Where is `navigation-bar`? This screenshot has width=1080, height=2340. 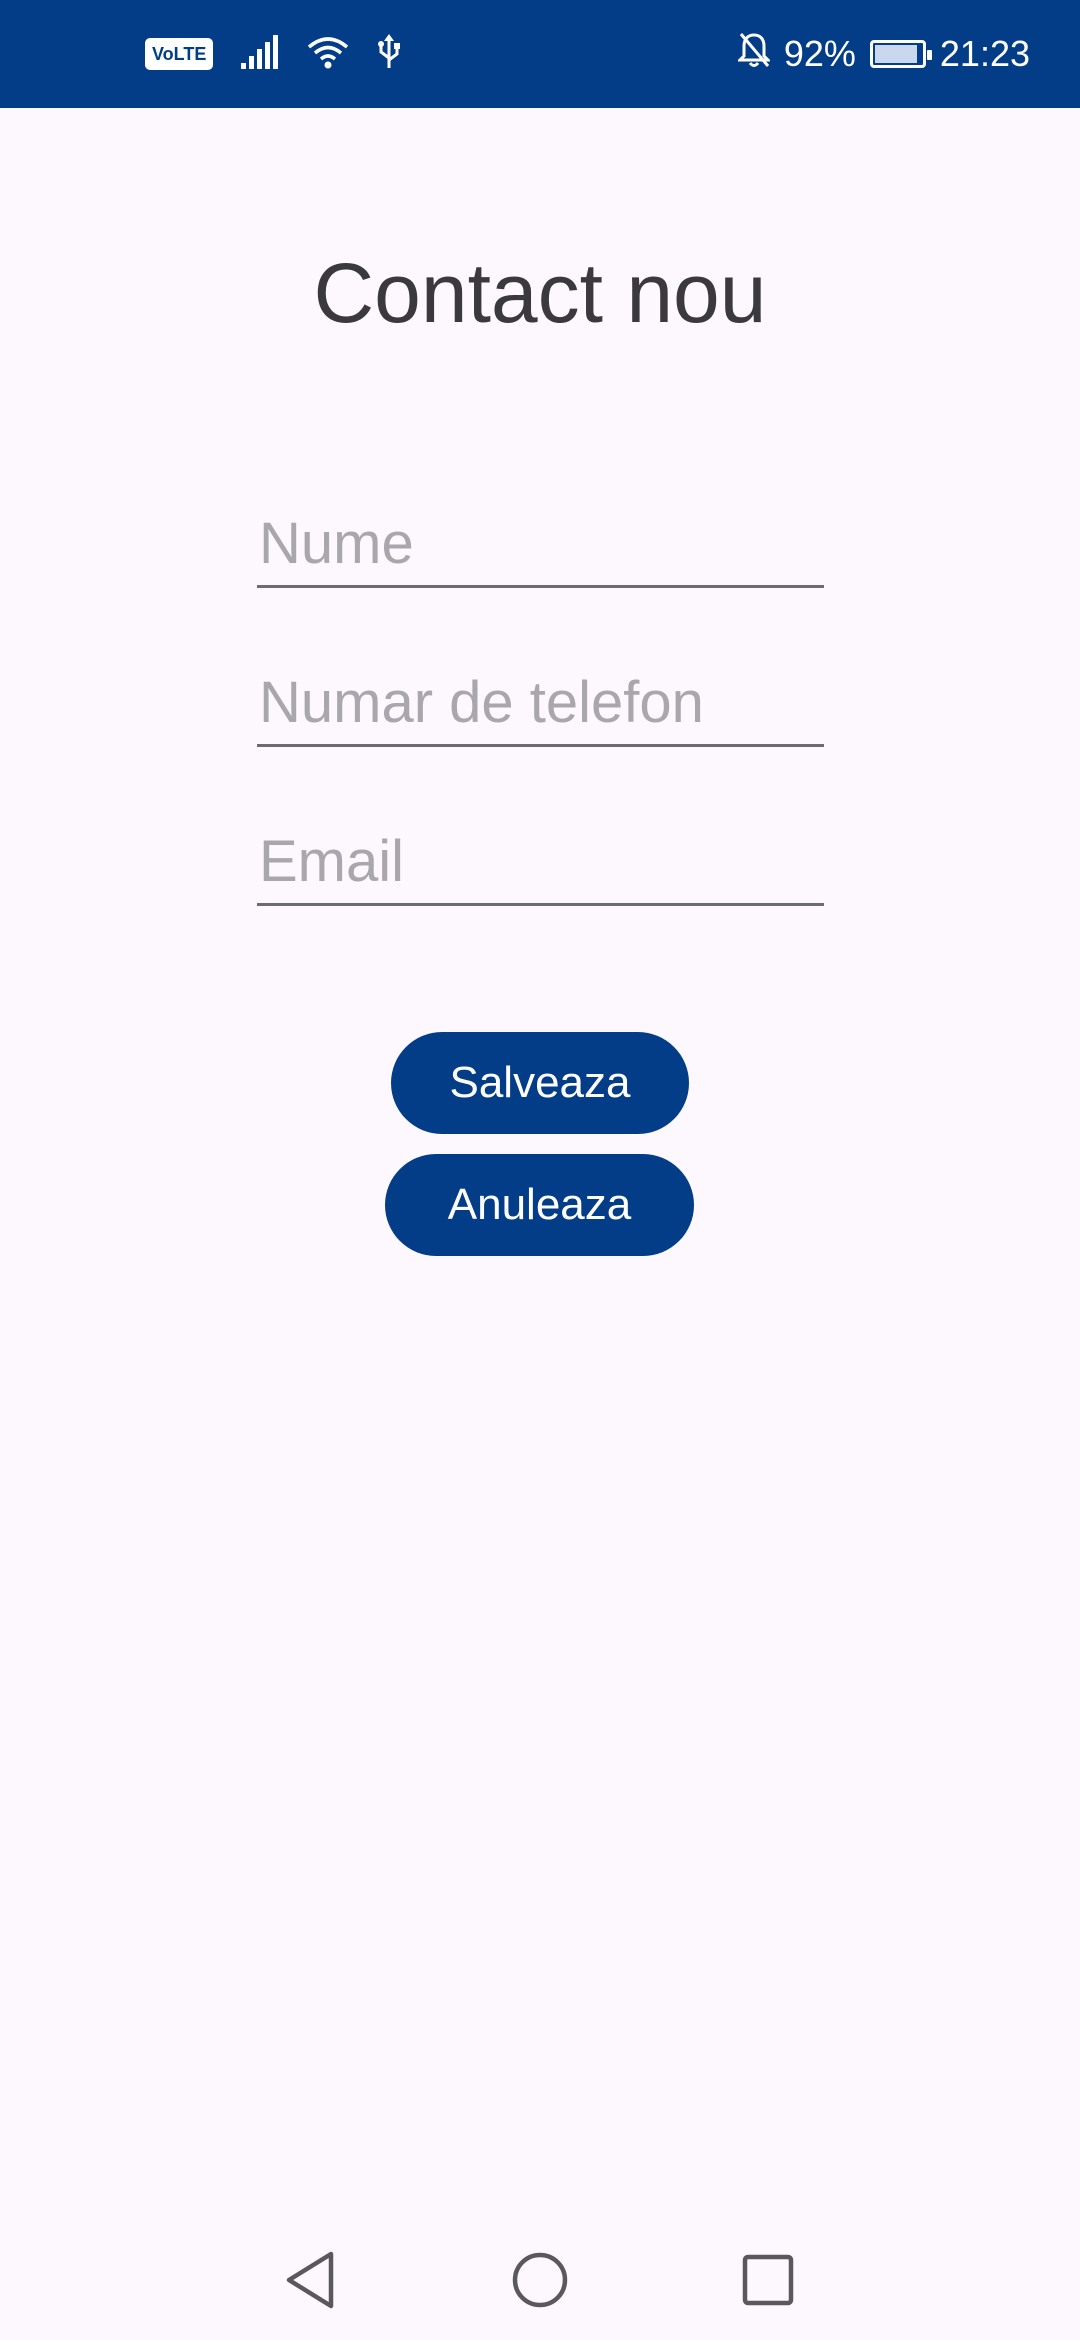 navigation-bar is located at coordinates (540, 2280).